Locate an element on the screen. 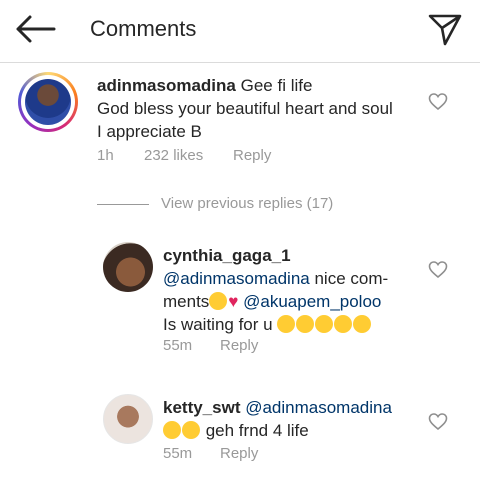 Image resolution: width=480 pixels, height=501 pixels. comment-username: adinmasomadina is located at coordinates (166, 85).